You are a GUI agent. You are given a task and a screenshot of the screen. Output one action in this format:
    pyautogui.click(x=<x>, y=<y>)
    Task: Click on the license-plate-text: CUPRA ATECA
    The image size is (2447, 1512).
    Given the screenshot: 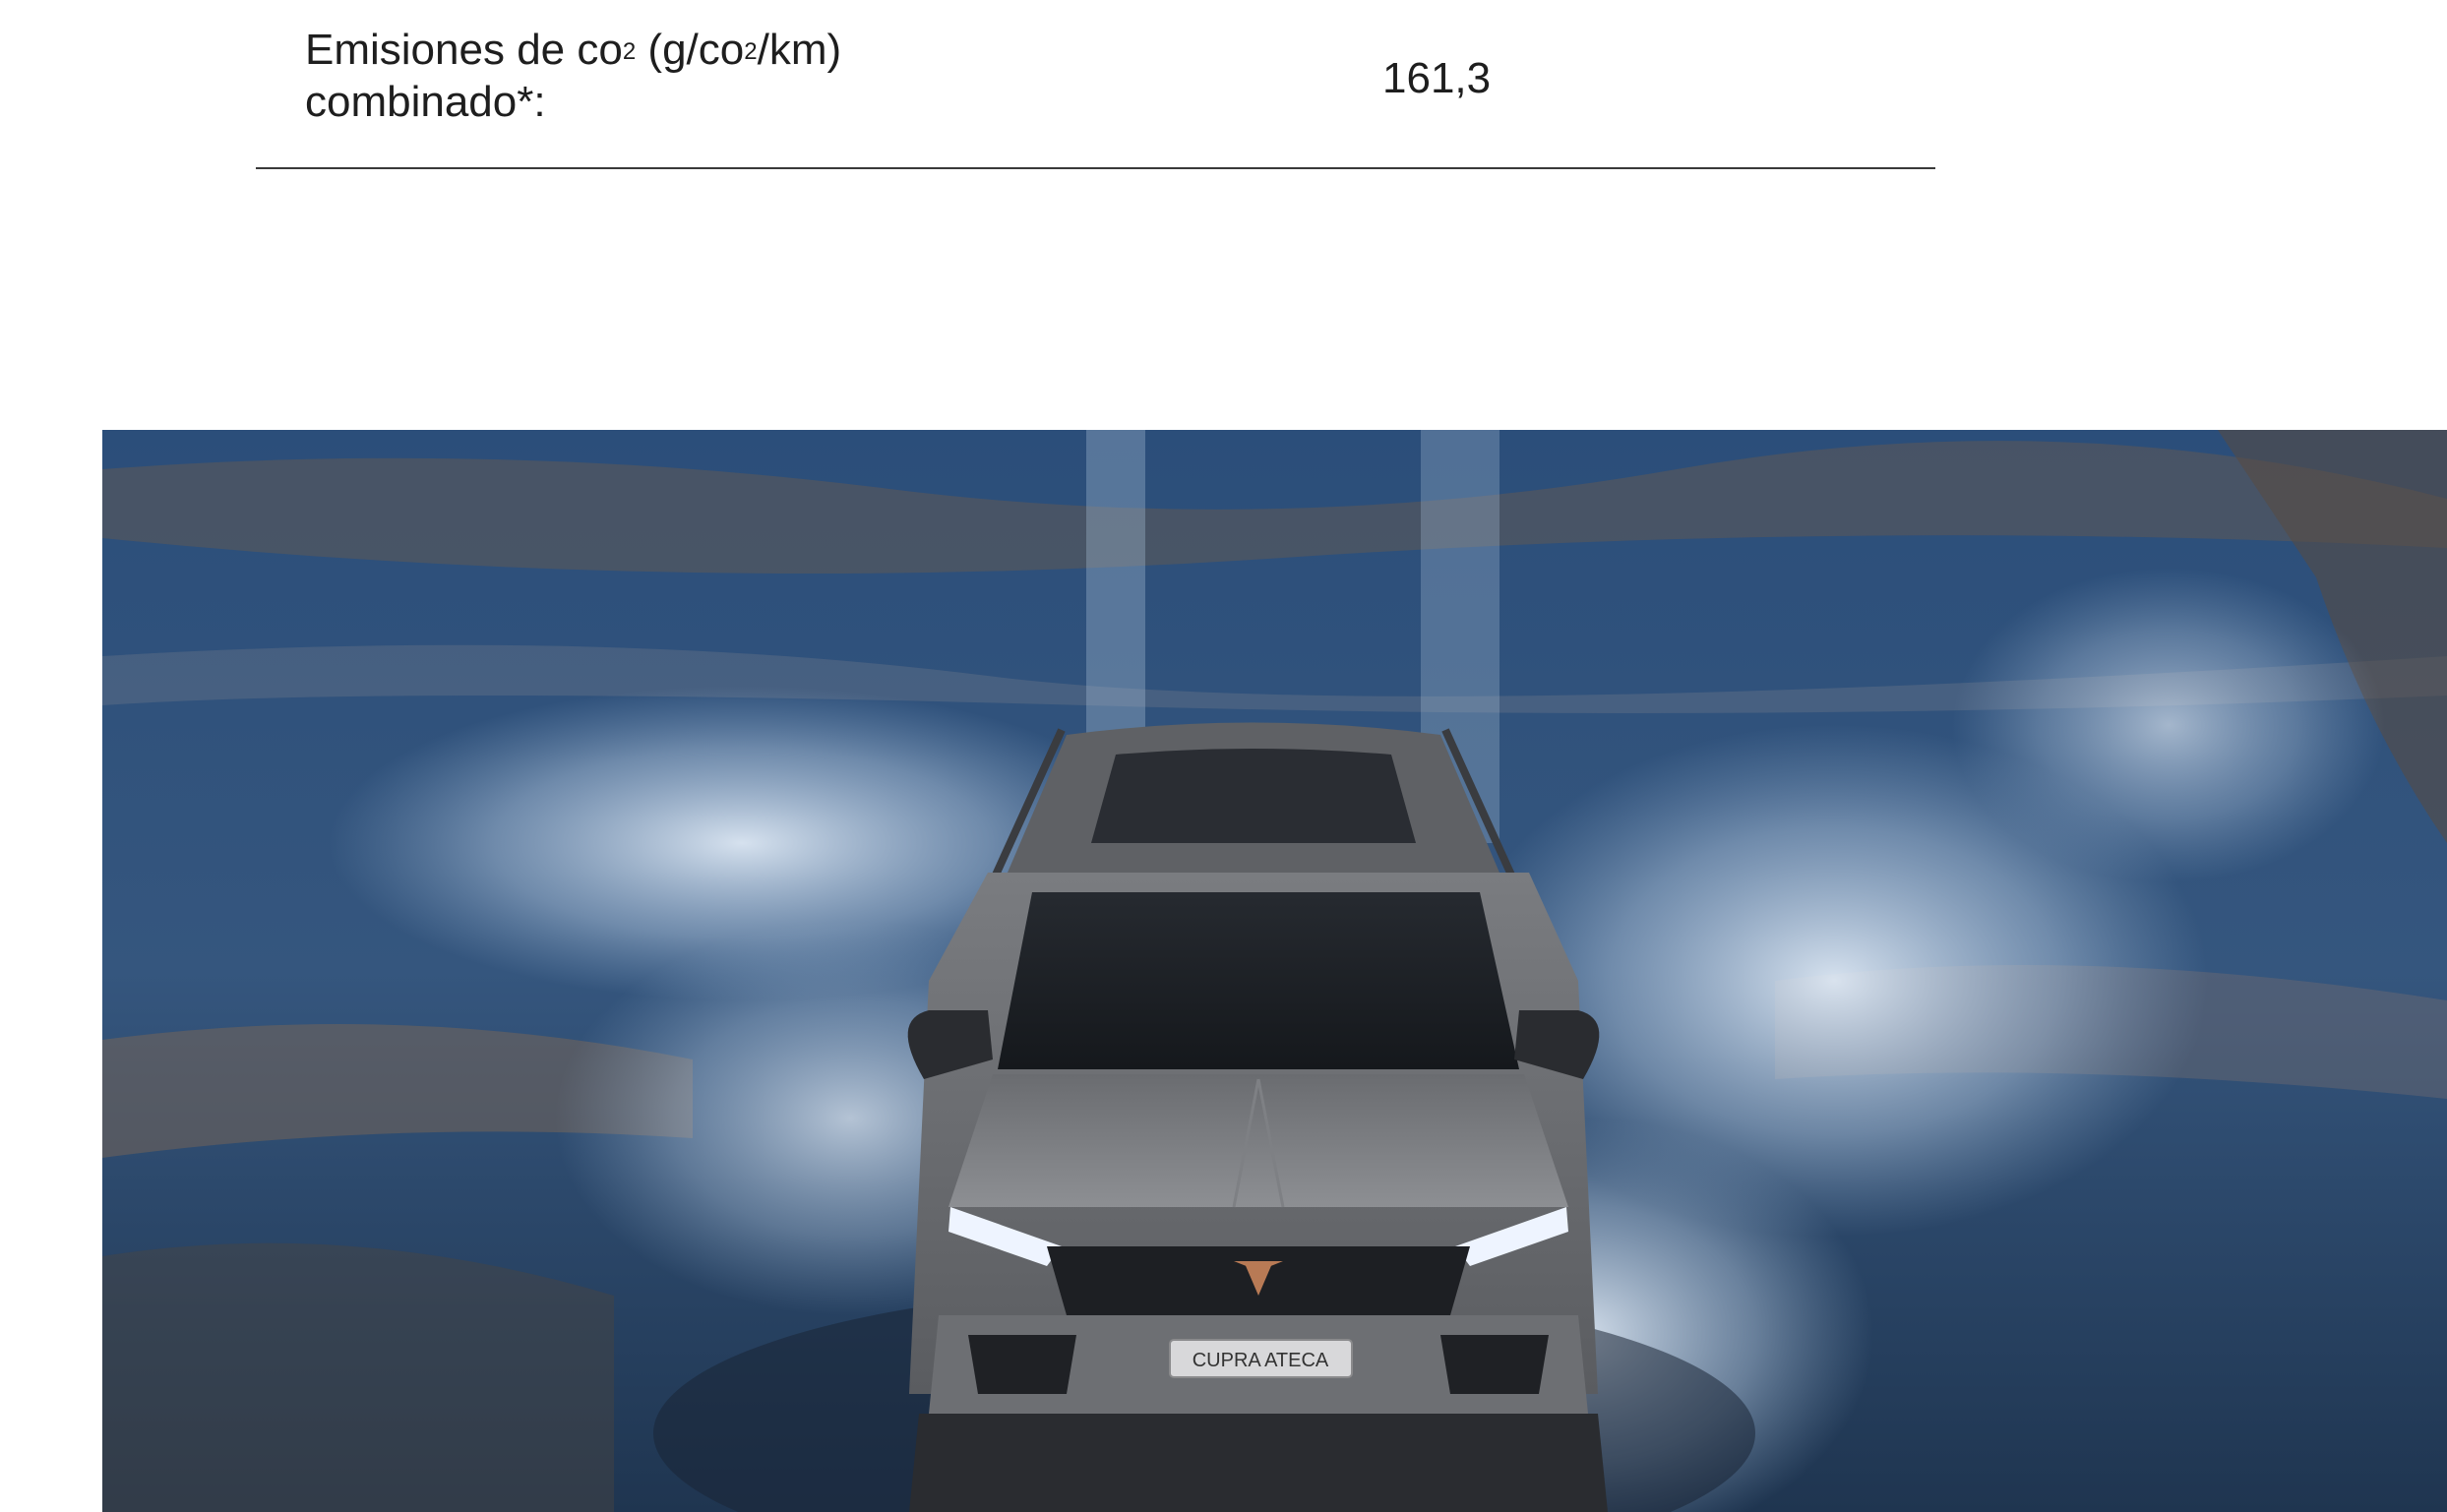 What is the action you would take?
    pyautogui.click(x=1261, y=1361)
    